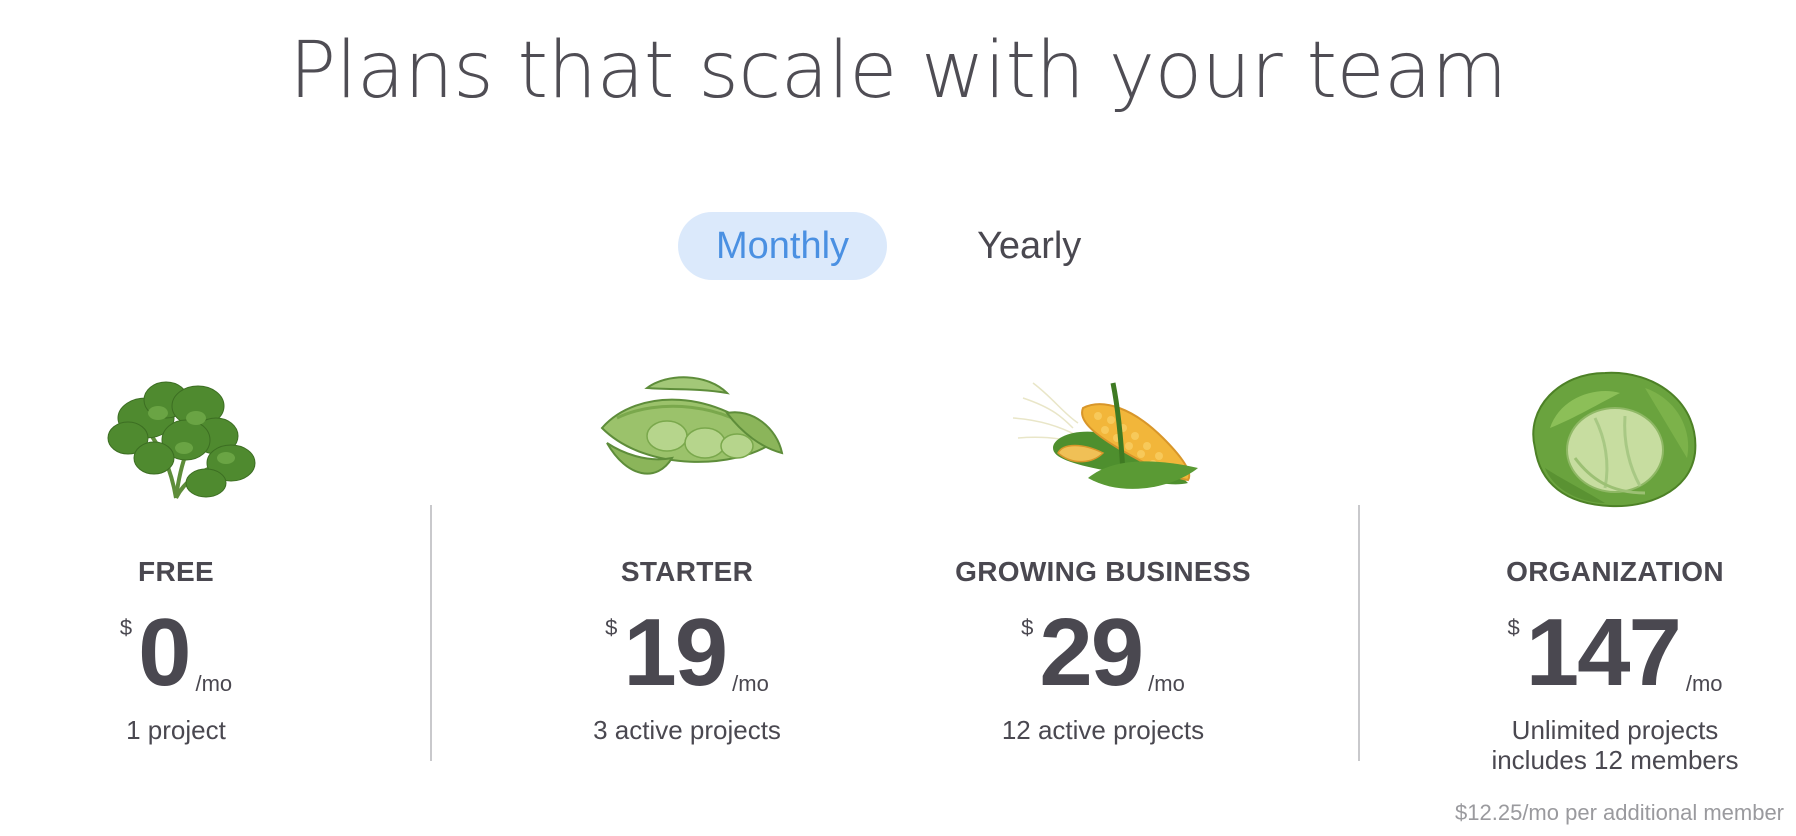 This screenshot has width=1796, height=836. I want to click on plan-card-free: FREE $ 0 /mo 1 project, so click(193, 551).